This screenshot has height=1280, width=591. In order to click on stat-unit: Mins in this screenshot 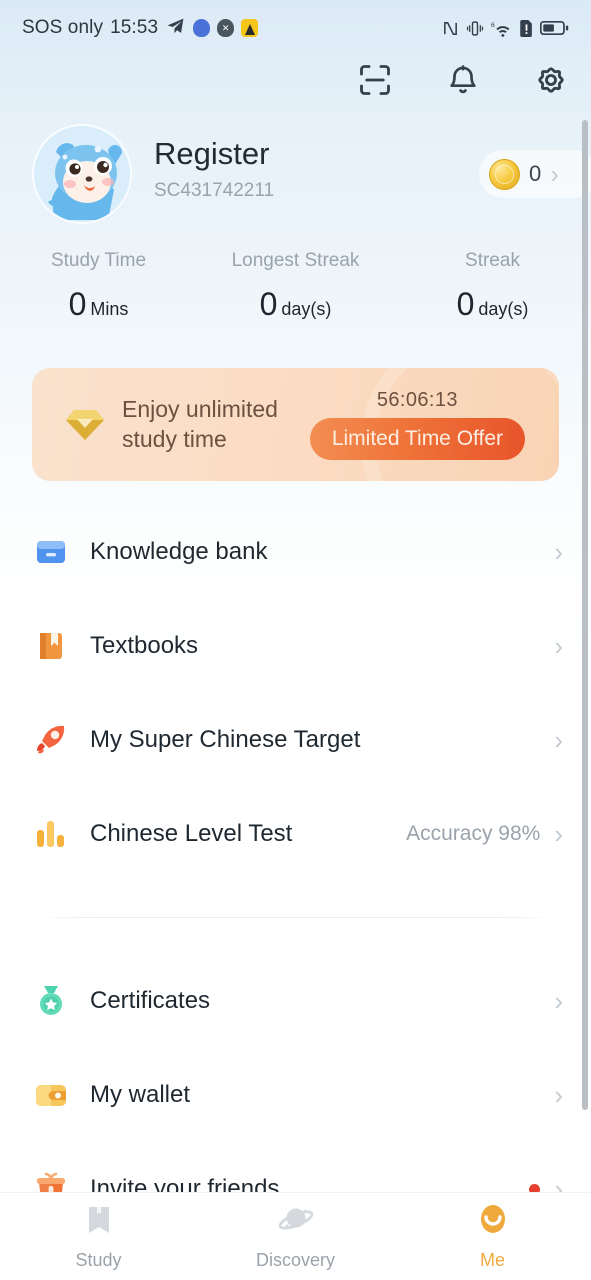, I will do `click(109, 309)`.